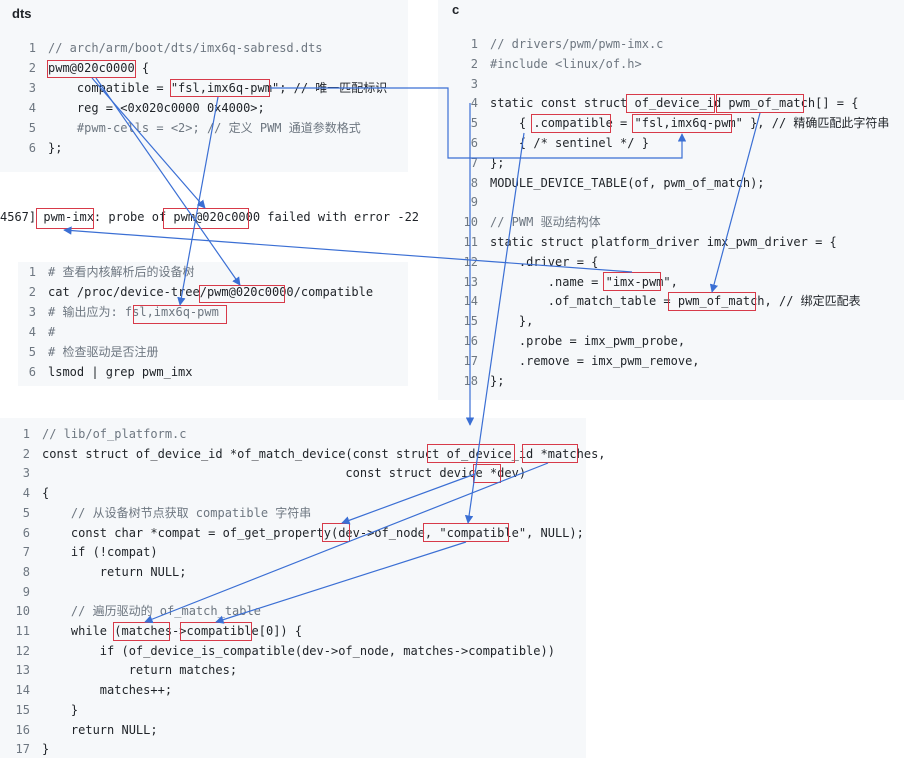  Describe the element at coordinates (470, 301) in the screenshot. I see `c-line-number: 14` at that location.